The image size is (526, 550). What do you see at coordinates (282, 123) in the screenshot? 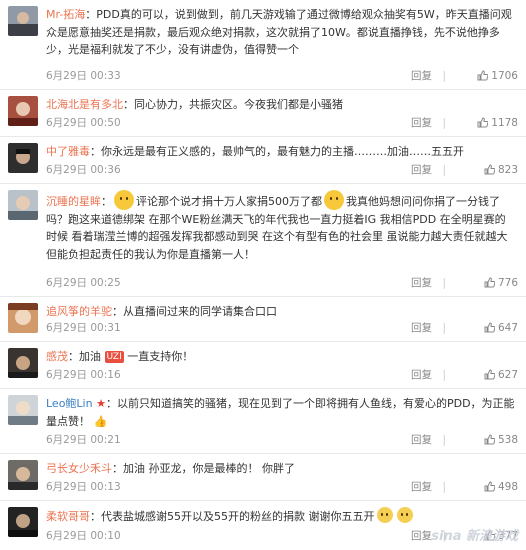
I see `comment-meta: 6月29日 00:50 回复 | 1178` at bounding box center [282, 123].